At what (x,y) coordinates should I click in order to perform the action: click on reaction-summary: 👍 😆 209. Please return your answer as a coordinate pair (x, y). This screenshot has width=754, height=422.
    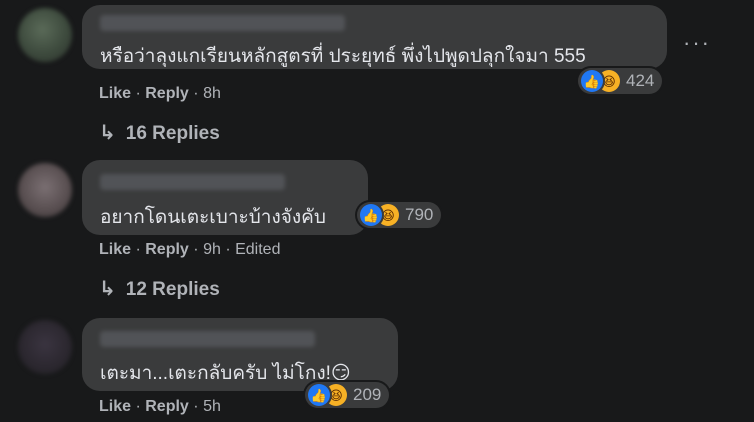
    Looking at the image, I should click on (347, 395).